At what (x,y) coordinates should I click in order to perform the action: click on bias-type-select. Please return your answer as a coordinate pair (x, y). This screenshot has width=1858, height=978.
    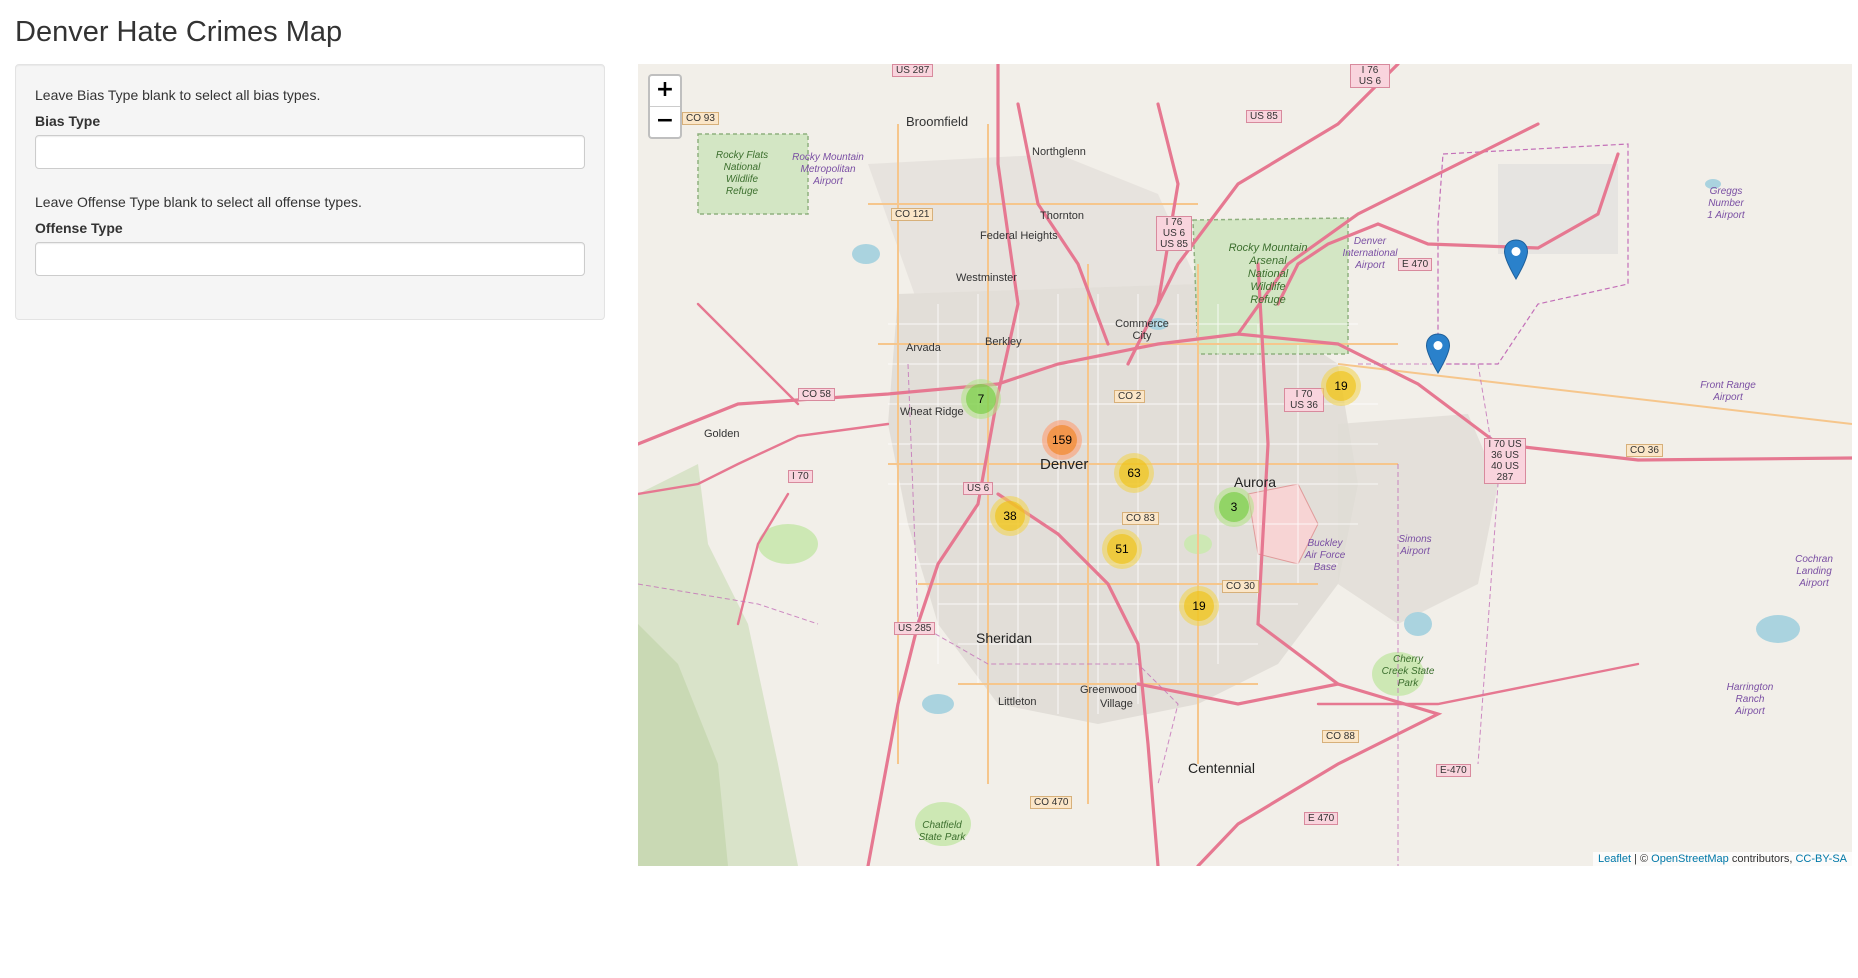
    Looking at the image, I should click on (310, 152).